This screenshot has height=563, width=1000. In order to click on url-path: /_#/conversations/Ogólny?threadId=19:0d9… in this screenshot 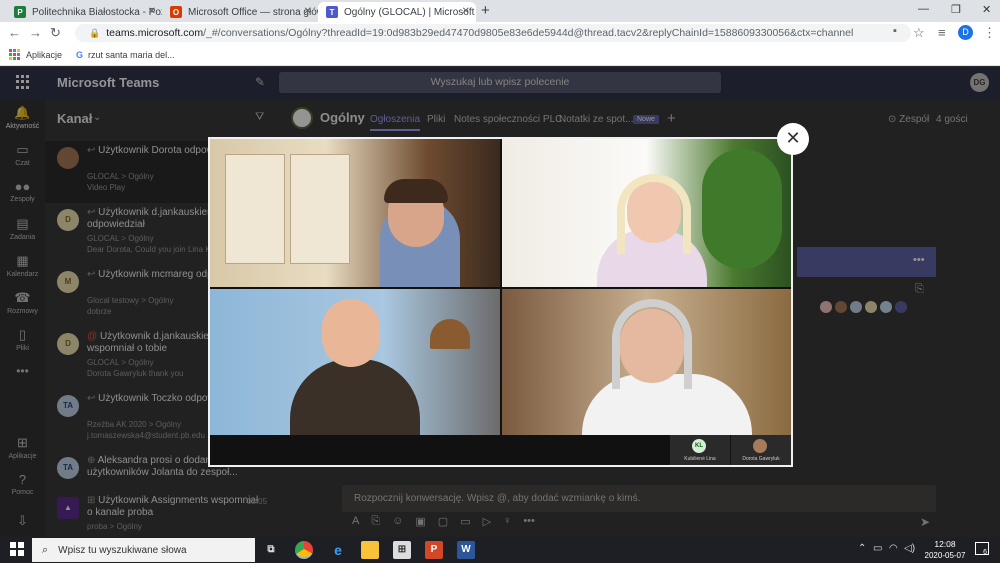, I will do `click(528, 33)`.